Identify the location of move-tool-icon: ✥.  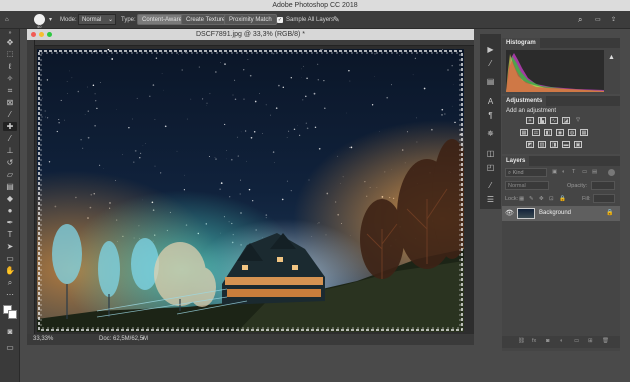
(10, 42).